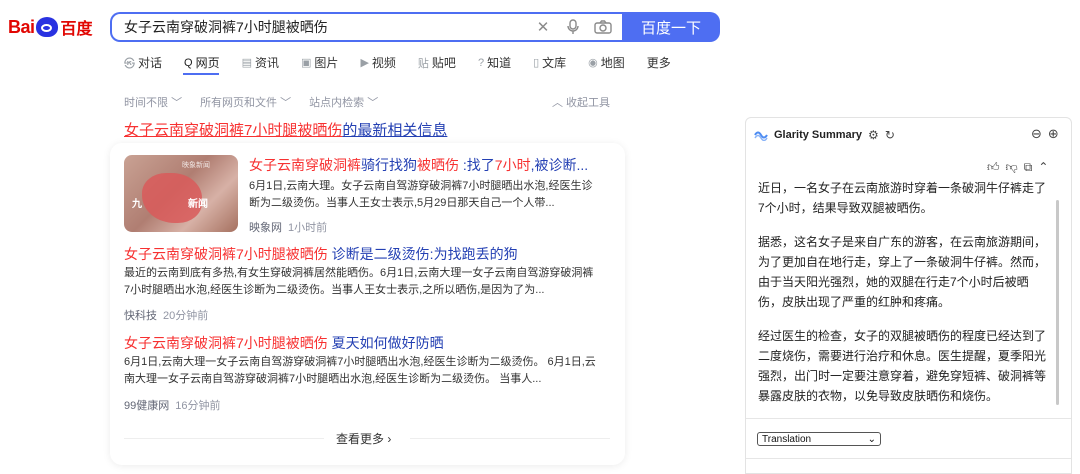 The width and height of the screenshot is (1080, 474). Describe the element at coordinates (873, 135) in the screenshot. I see `gear-icon: ⚙` at that location.